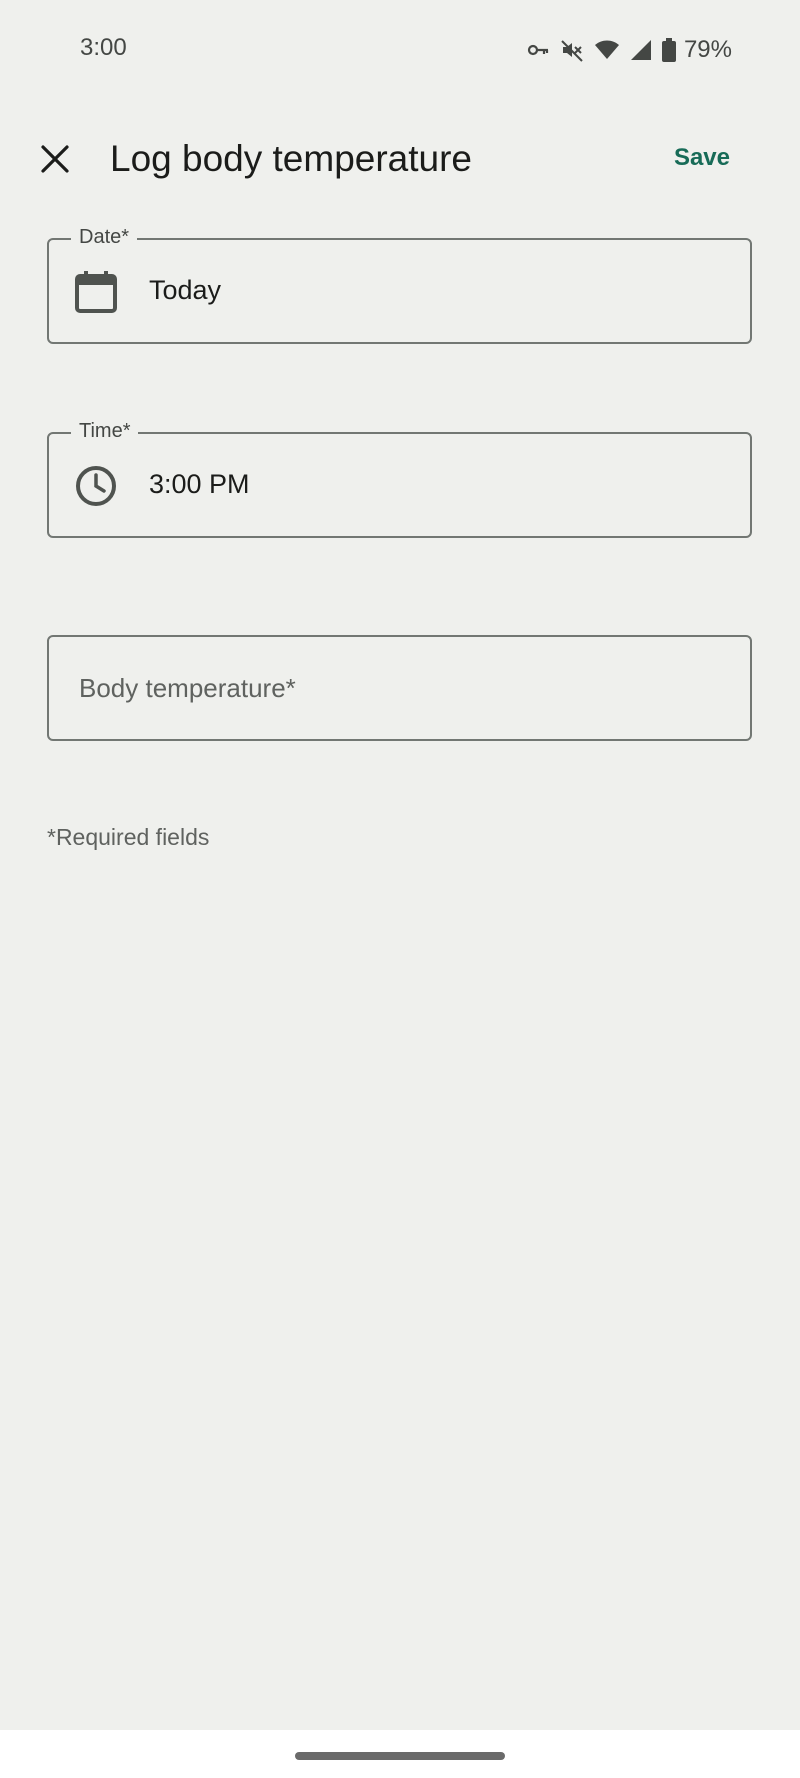  I want to click on battery-icon, so click(668, 50).